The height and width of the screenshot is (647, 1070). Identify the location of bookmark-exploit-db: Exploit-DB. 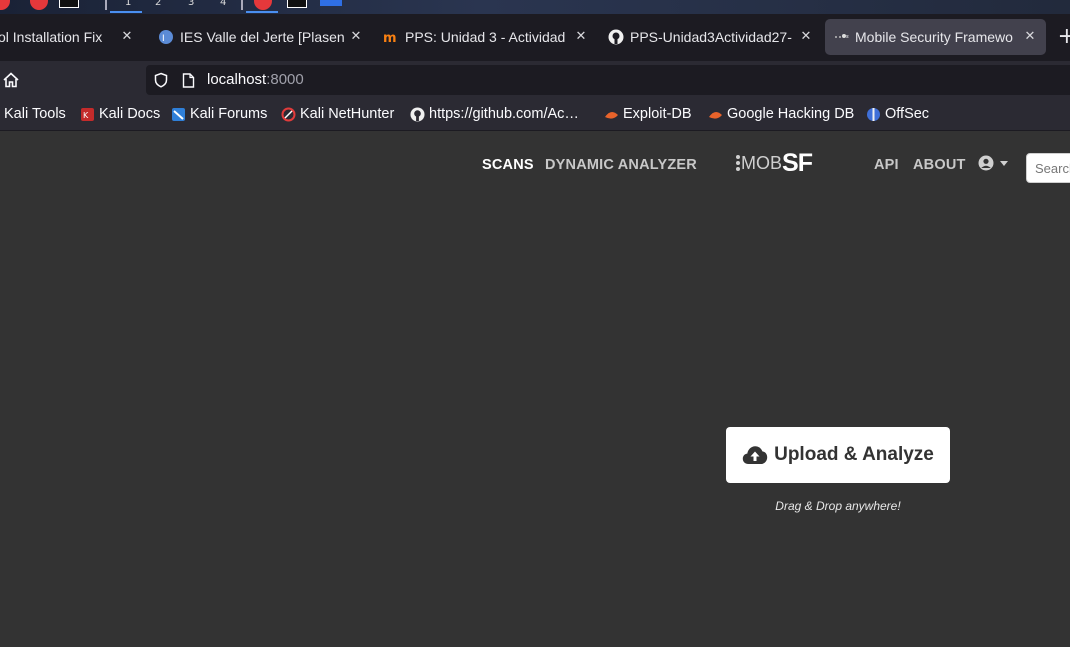
(648, 114).